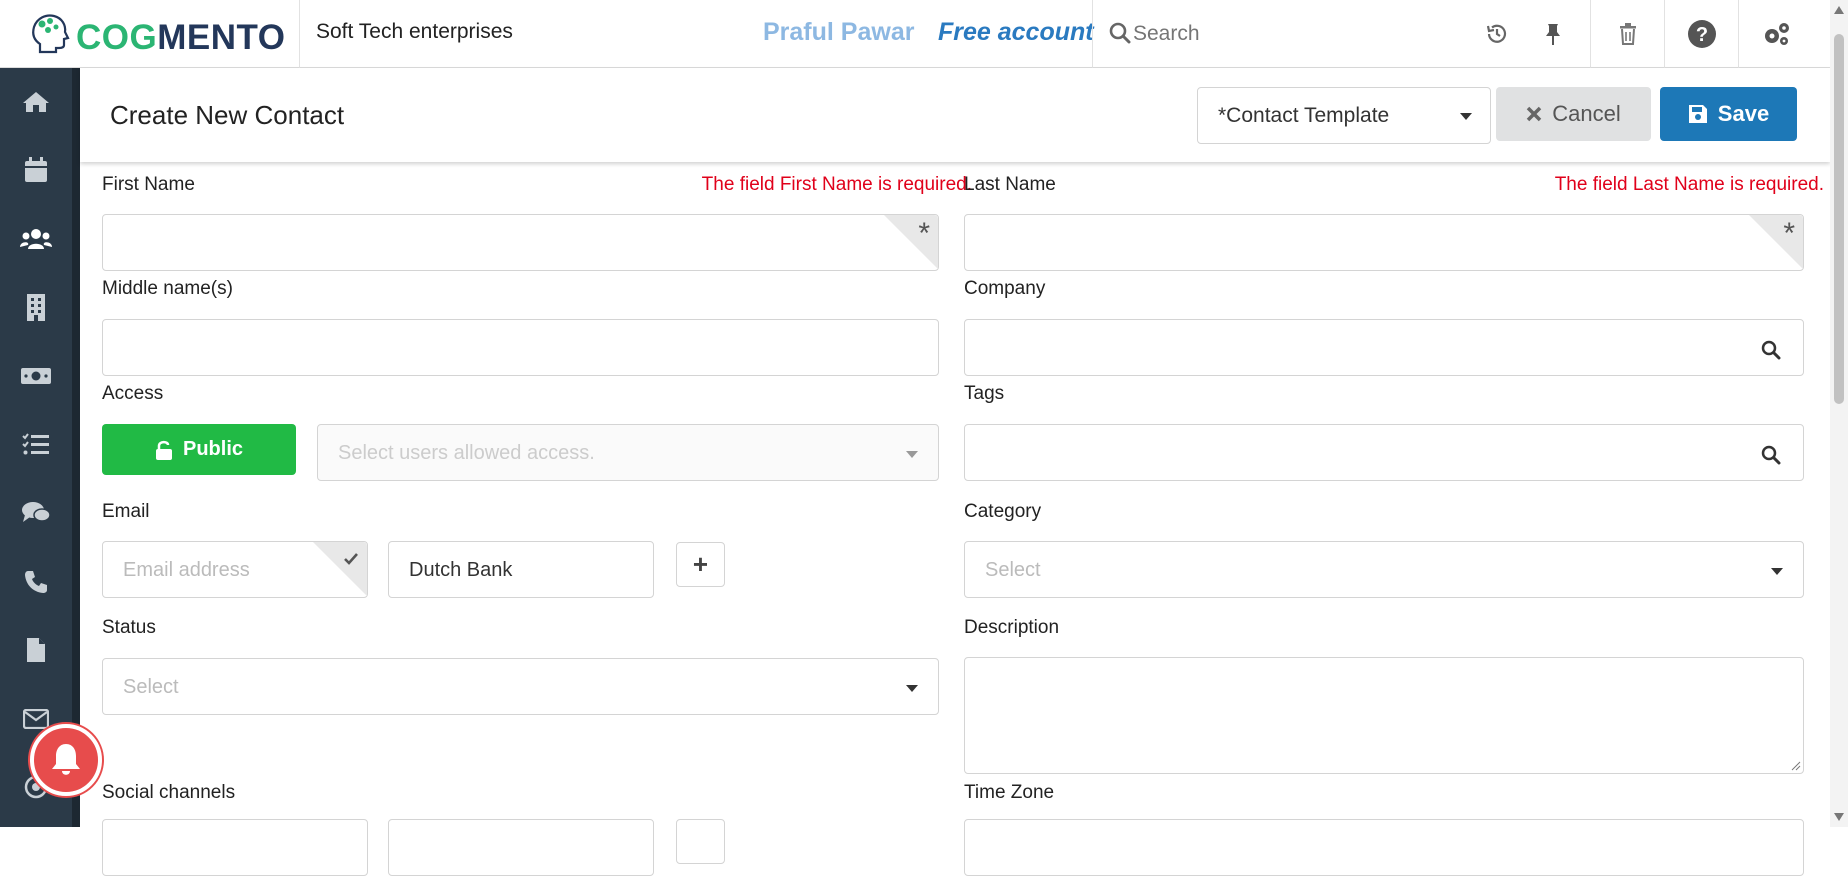 Image resolution: width=1848 pixels, height=876 pixels. Describe the element at coordinates (151, 687) in the screenshot. I see `status-placeholder: Select` at that location.